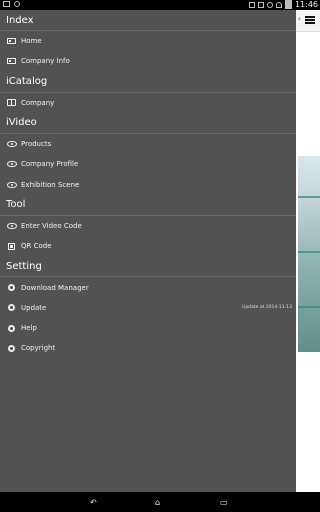 This screenshot has height=512, width=320. What do you see at coordinates (225, 502) in the screenshot?
I see `recents-icon: ▭` at bounding box center [225, 502].